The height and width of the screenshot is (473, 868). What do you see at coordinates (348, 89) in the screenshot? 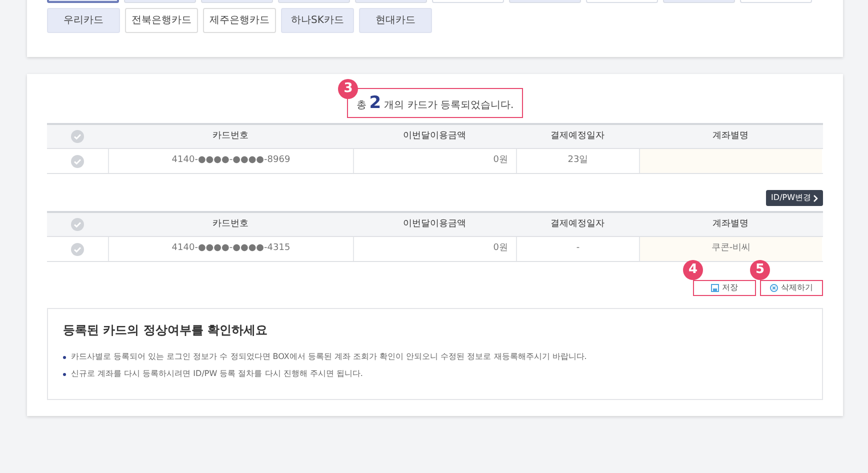
I see `step-badge: 3` at bounding box center [348, 89].